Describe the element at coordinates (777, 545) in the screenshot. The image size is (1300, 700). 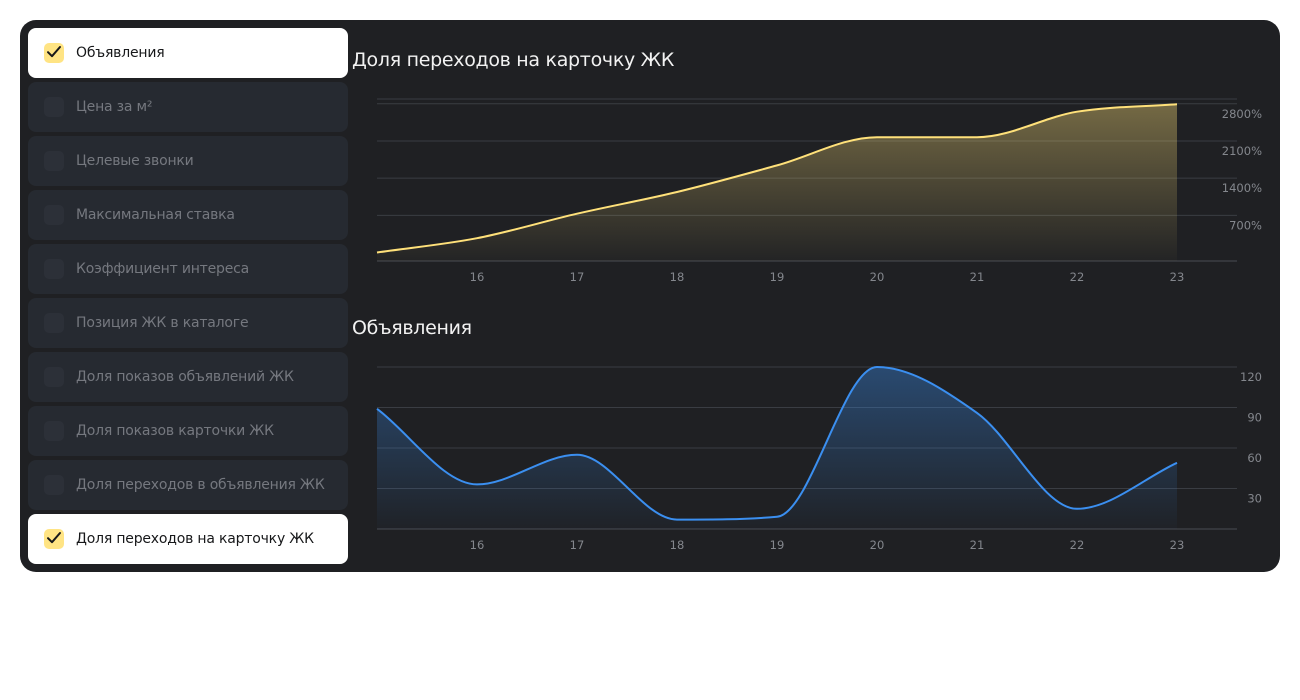
I see `x-tick-label: 19` at that location.